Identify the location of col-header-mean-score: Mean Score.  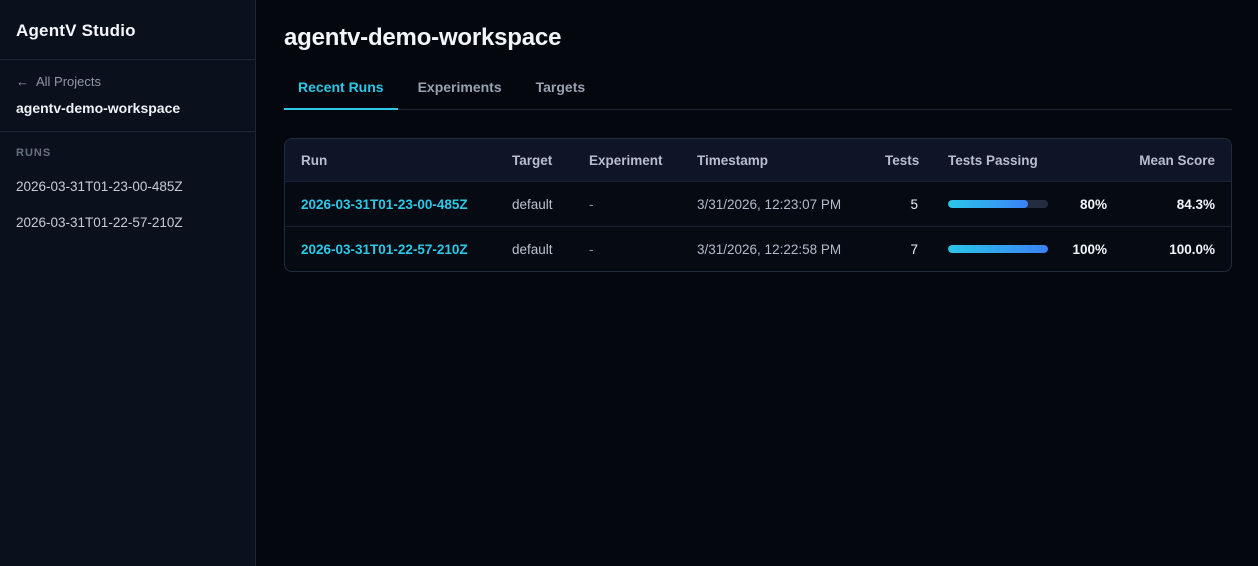
(1177, 160).